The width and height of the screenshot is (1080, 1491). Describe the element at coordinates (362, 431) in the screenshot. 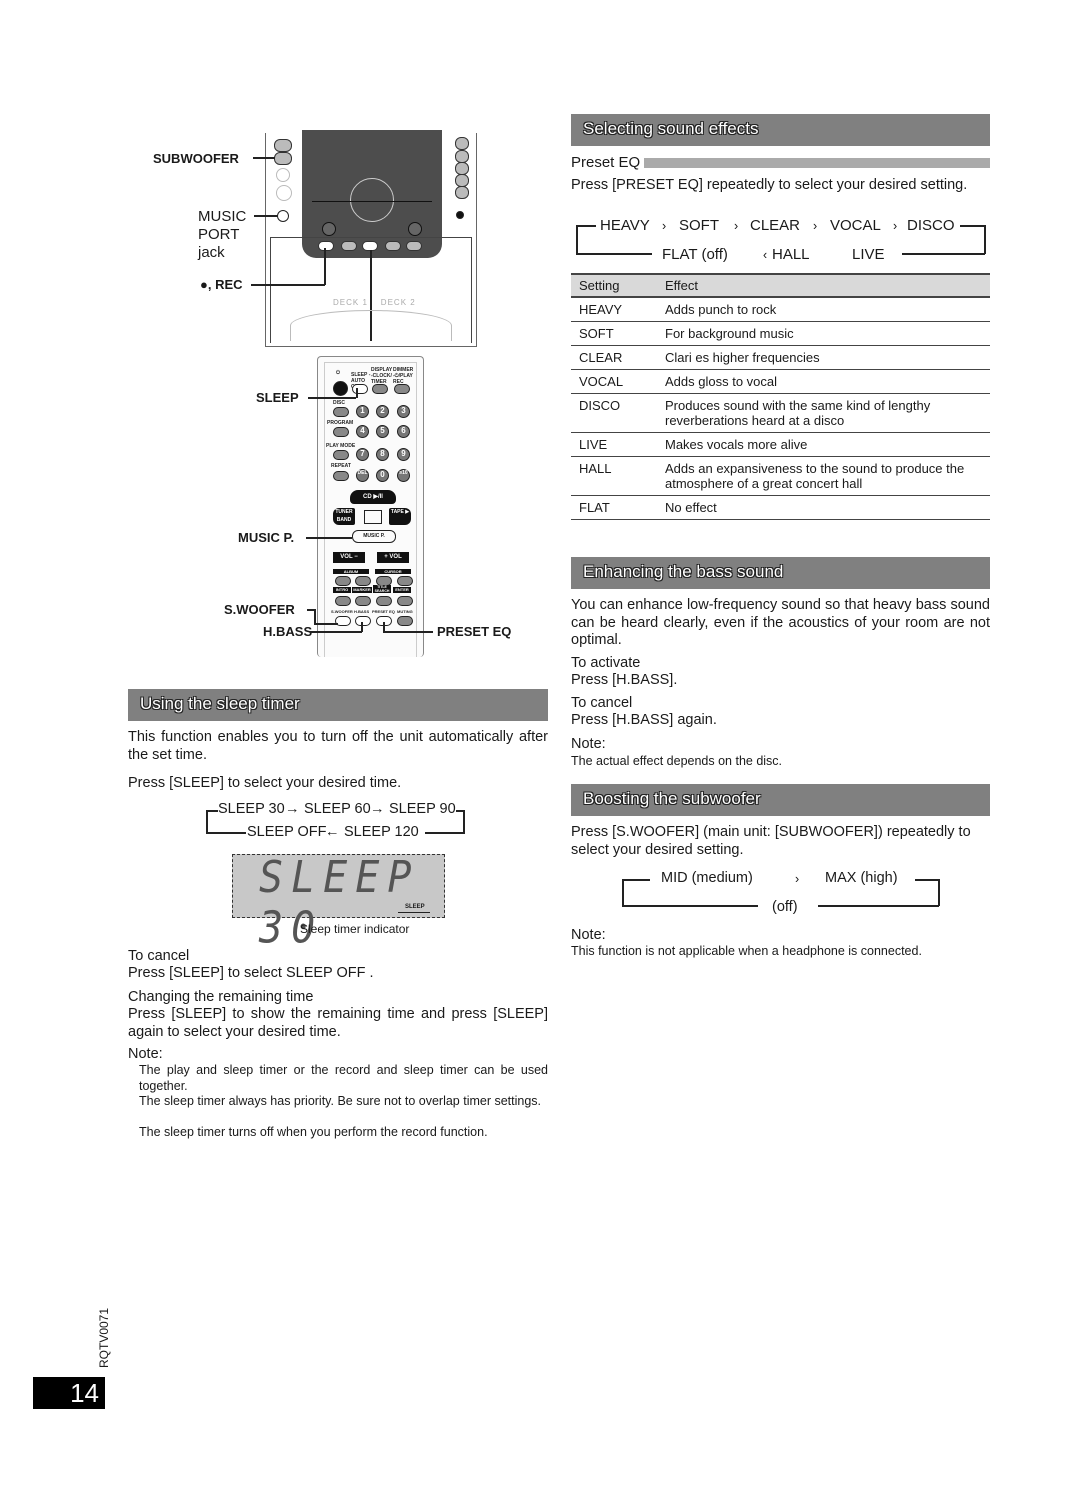

I see `num-button-4: 4` at that location.